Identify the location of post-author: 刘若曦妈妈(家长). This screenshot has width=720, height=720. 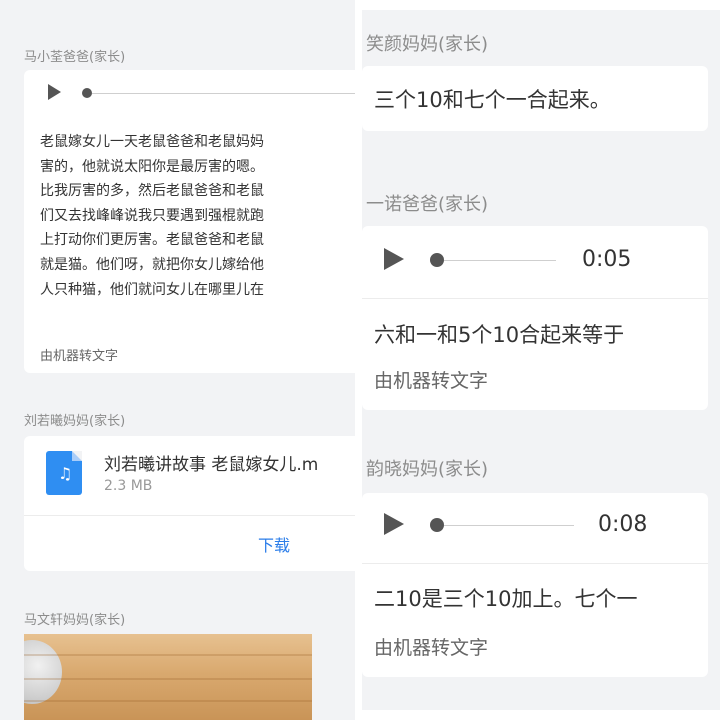
(75, 421).